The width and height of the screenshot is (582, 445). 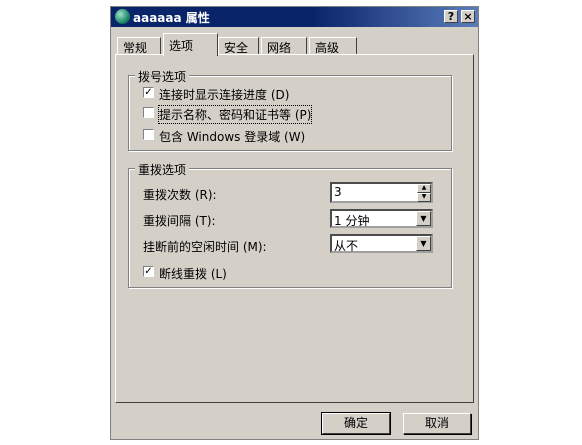 I want to click on spin-down-icon: ▼, so click(x=424, y=197).